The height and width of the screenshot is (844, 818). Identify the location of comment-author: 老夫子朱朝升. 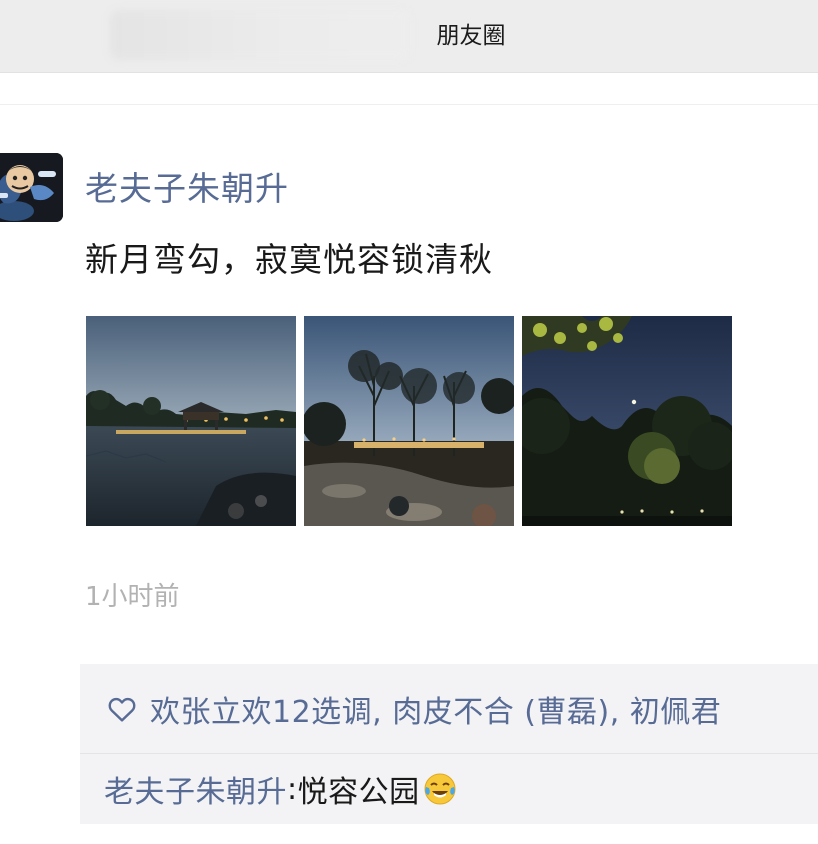
(195, 789).